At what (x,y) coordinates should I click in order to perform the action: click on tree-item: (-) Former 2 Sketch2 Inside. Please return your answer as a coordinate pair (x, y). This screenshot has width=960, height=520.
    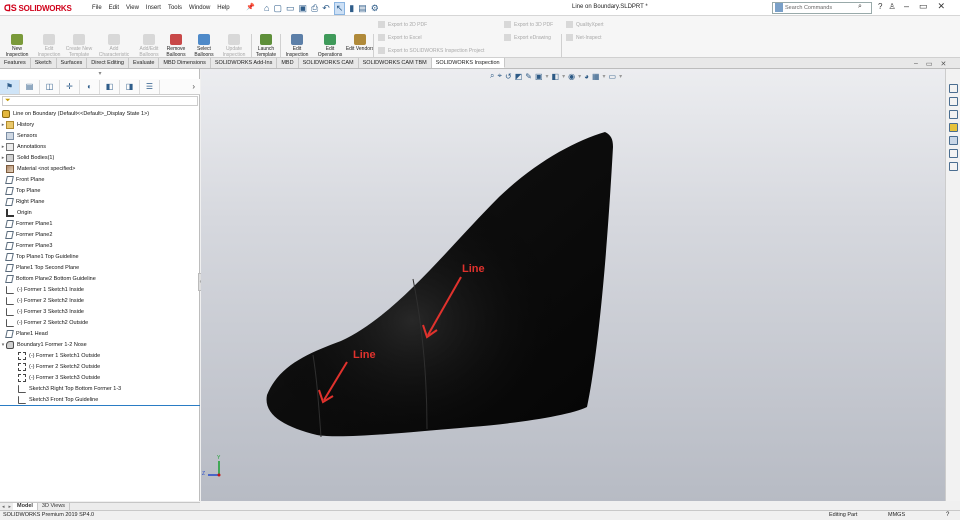
    Looking at the image, I should click on (100, 300).